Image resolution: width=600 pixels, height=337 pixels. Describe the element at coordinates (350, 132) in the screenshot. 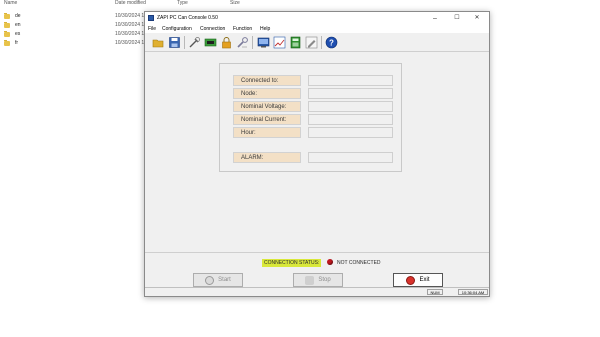

I see `value-hour` at that location.